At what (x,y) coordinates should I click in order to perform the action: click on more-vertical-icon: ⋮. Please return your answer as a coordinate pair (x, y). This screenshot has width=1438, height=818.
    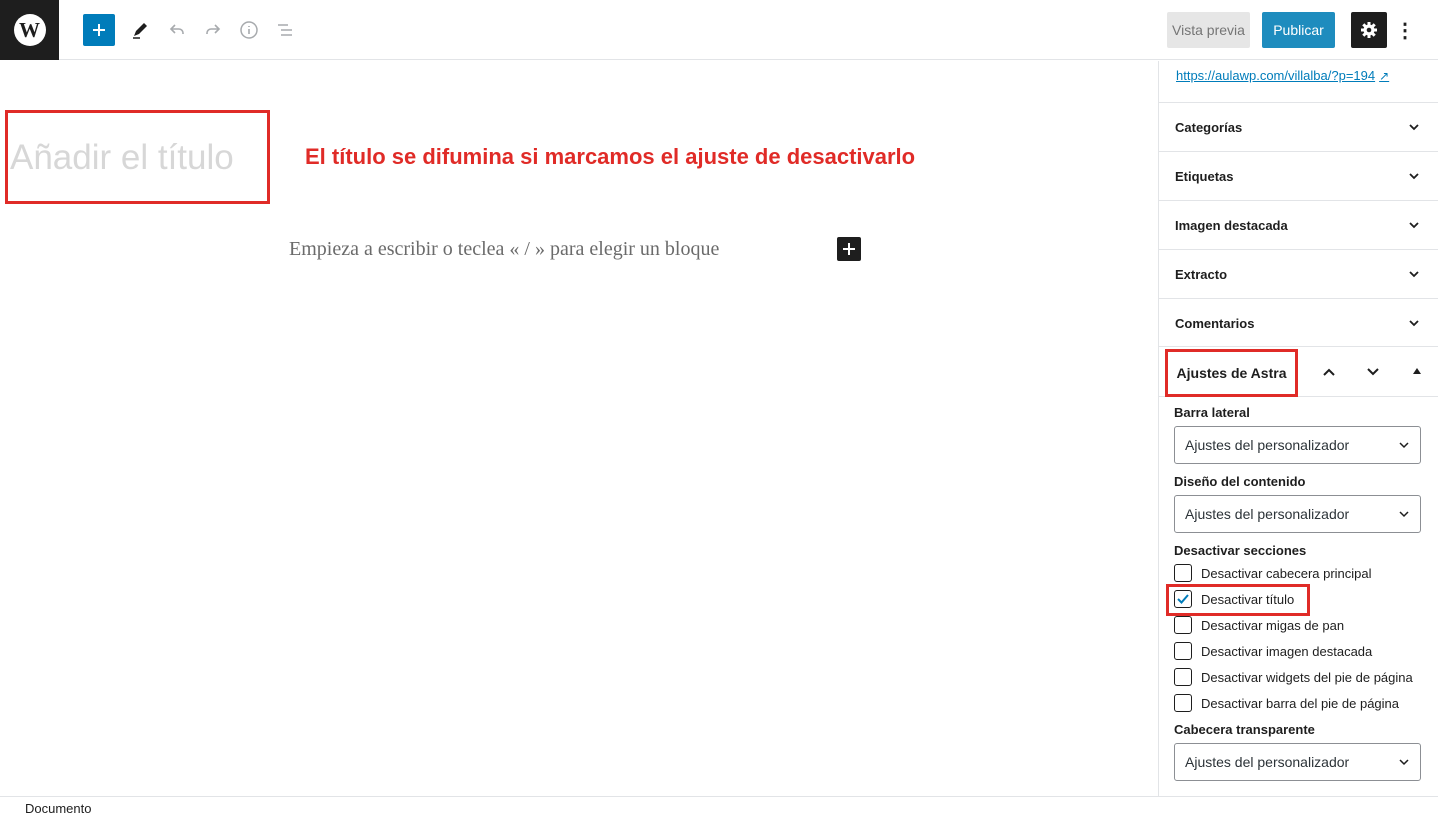
    Looking at the image, I should click on (1405, 30).